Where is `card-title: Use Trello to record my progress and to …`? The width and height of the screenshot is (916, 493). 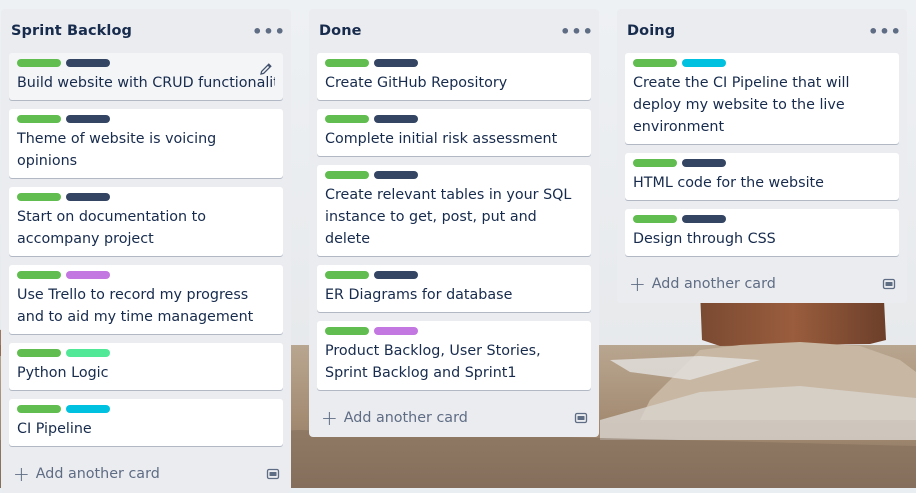 card-title: Use Trello to record my progress and to … is located at coordinates (135, 306).